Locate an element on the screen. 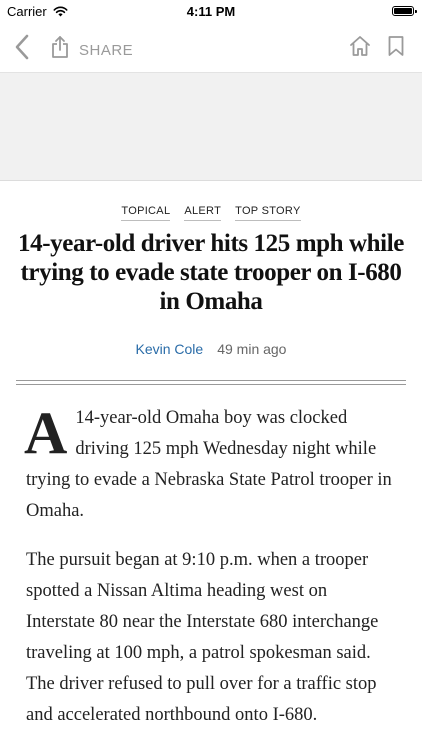 The image size is (422, 750). tag-topical: TOPICAL is located at coordinates (146, 213).